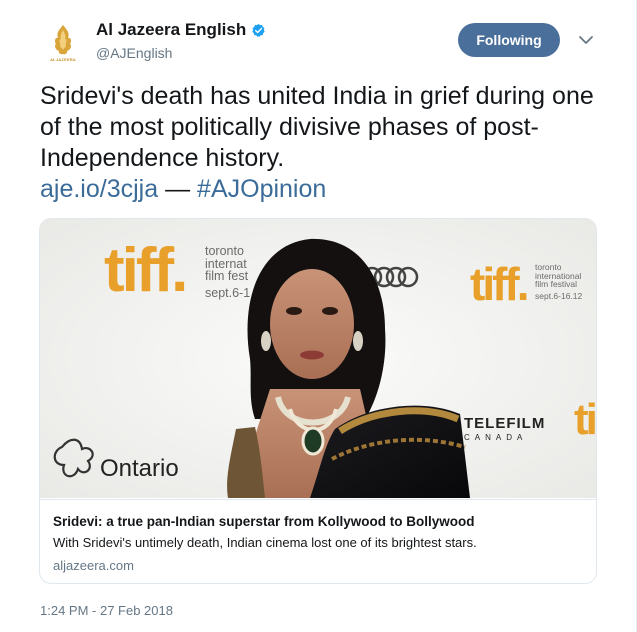 This screenshot has height=632, width=637. I want to click on telefilm-logo: TELEFILM CANADA, so click(504, 428).